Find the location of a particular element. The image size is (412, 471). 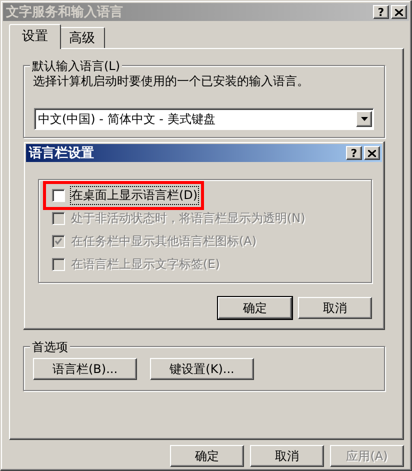

tab: 高级 is located at coordinates (82, 37).